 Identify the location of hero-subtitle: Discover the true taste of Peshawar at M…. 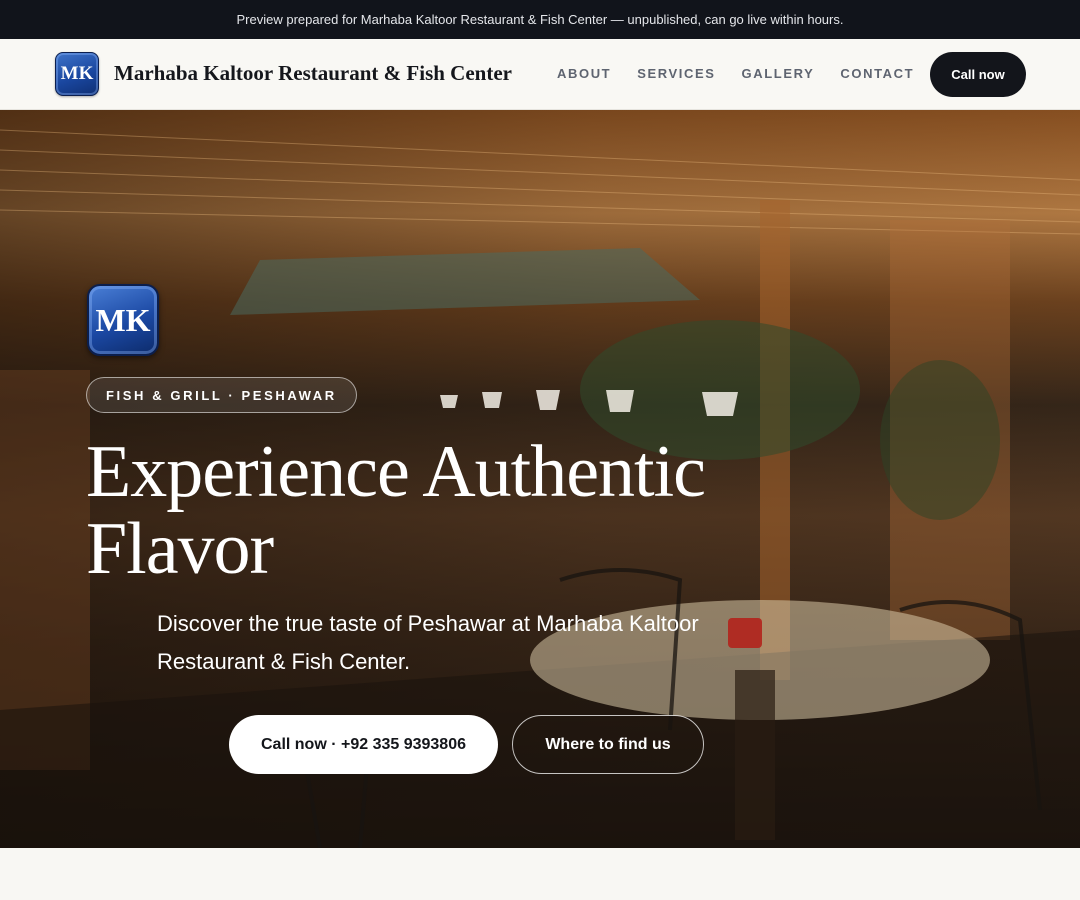
(428, 642).